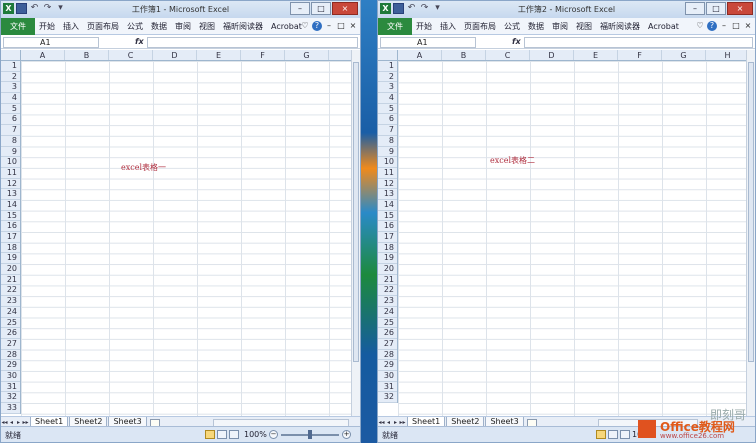 Image resolution: width=756 pixels, height=443 pixels. I want to click on row-header: 11, so click(387, 173).